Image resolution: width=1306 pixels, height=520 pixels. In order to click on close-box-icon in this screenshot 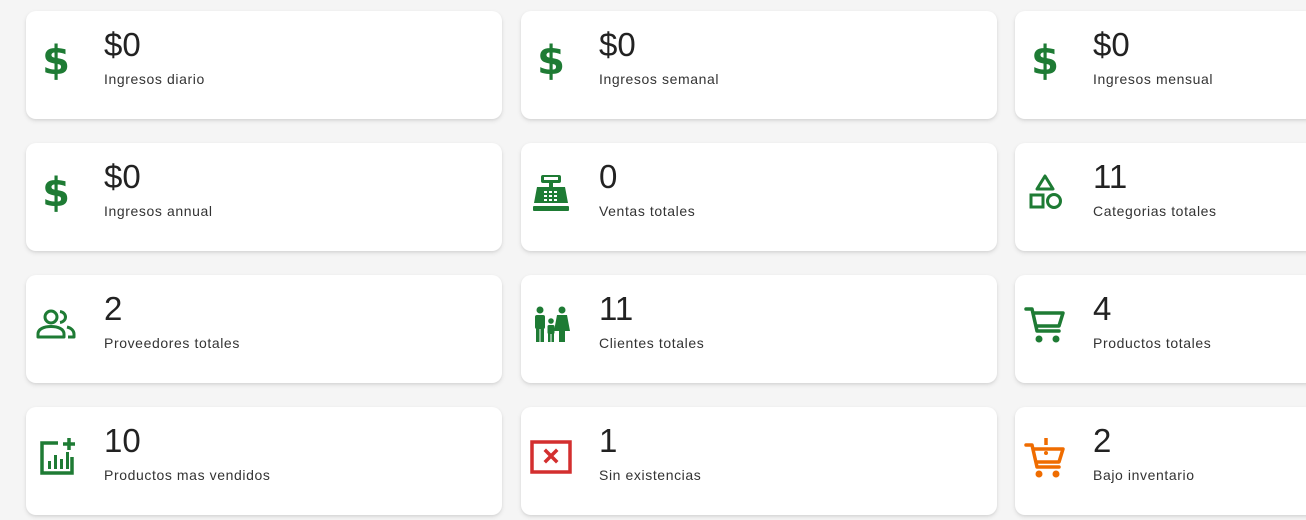, I will do `click(551, 457)`.